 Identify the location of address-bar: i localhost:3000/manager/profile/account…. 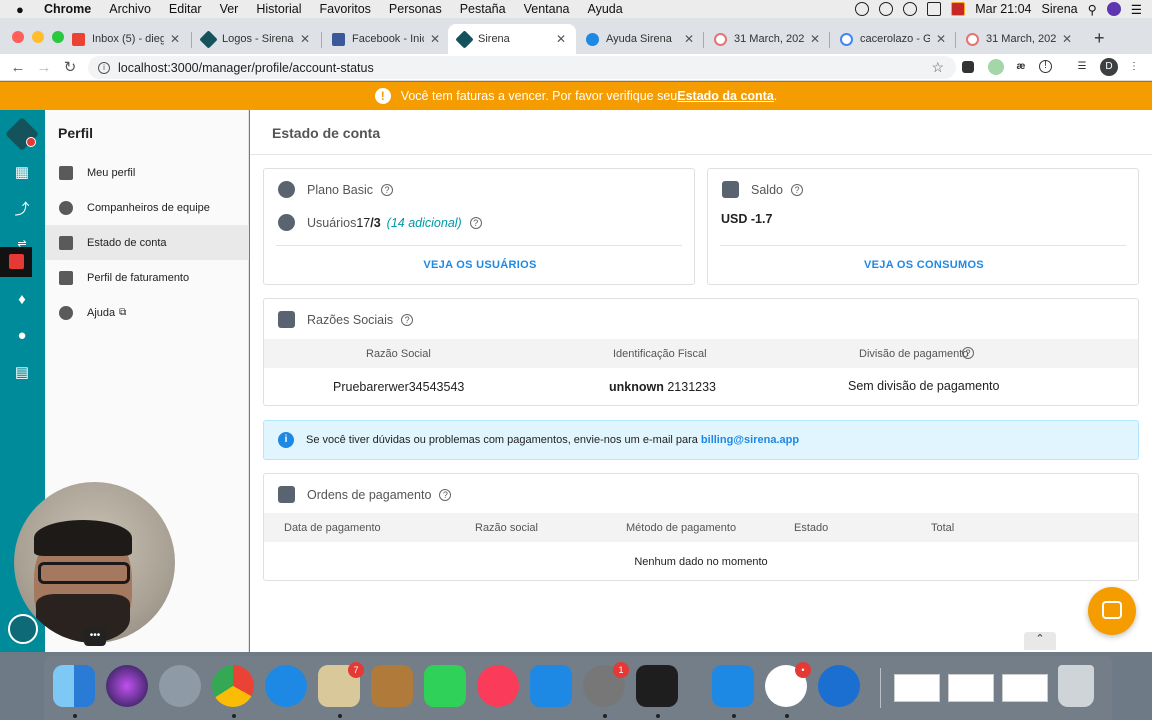
(522, 67).